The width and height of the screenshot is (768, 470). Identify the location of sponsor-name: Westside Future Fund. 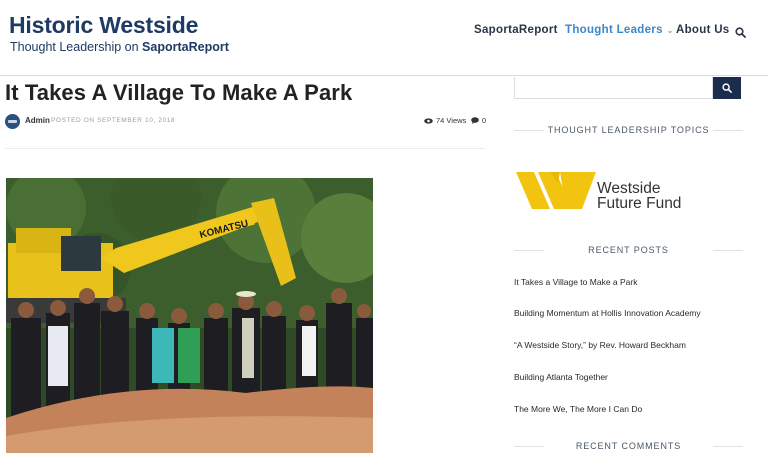
(639, 196).